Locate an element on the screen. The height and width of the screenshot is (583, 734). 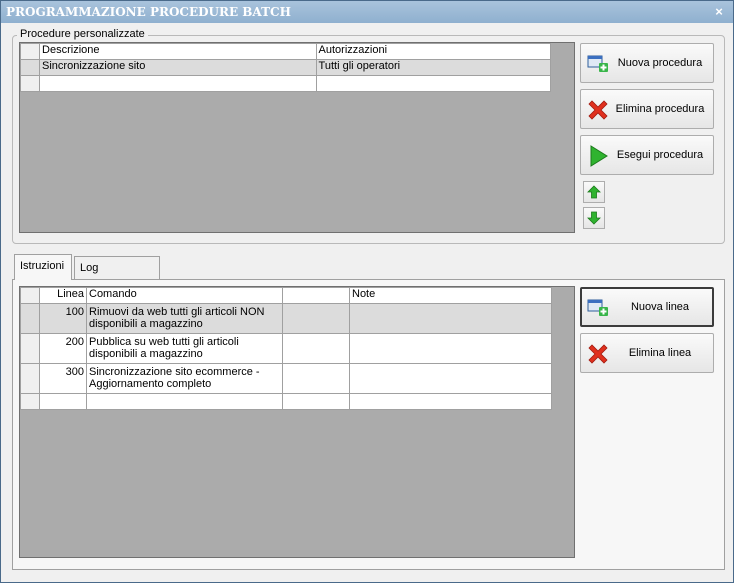
cell-descrizione: Sincronizzazione sito is located at coordinates (178, 67).